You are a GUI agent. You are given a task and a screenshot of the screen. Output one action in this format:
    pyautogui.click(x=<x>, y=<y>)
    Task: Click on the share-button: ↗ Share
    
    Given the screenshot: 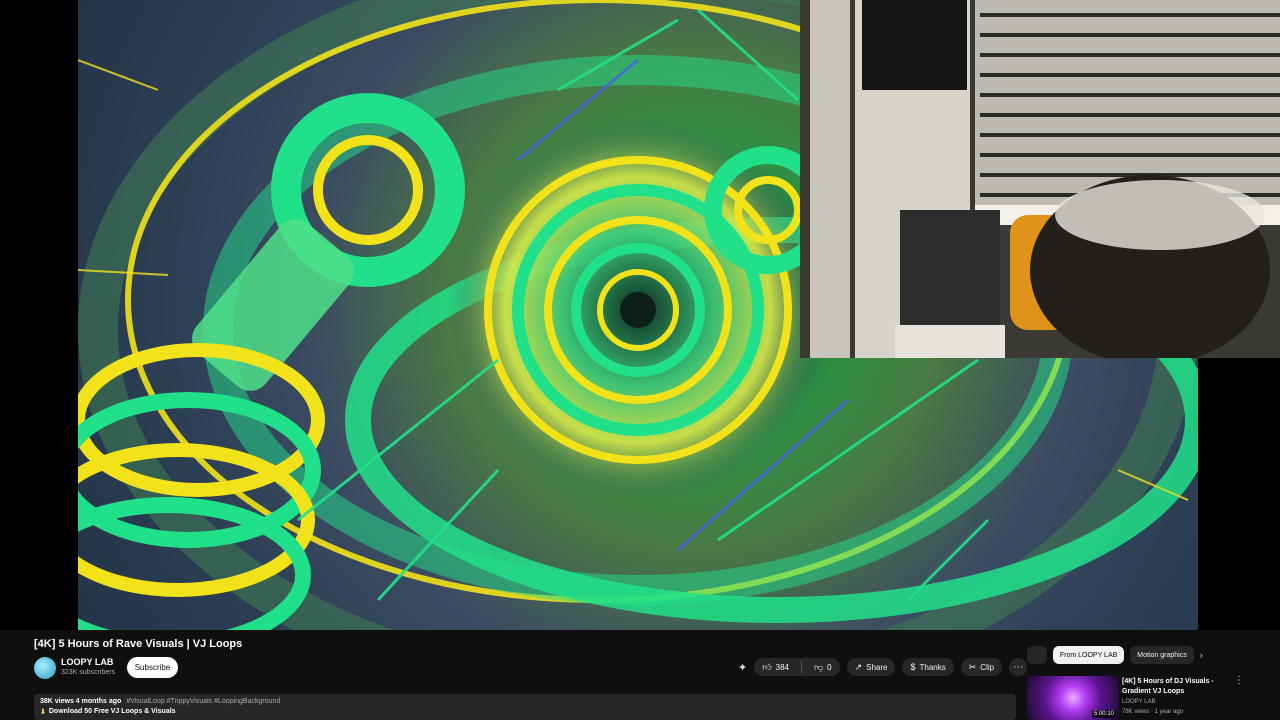 What is the action you would take?
    pyautogui.click(x=871, y=667)
    